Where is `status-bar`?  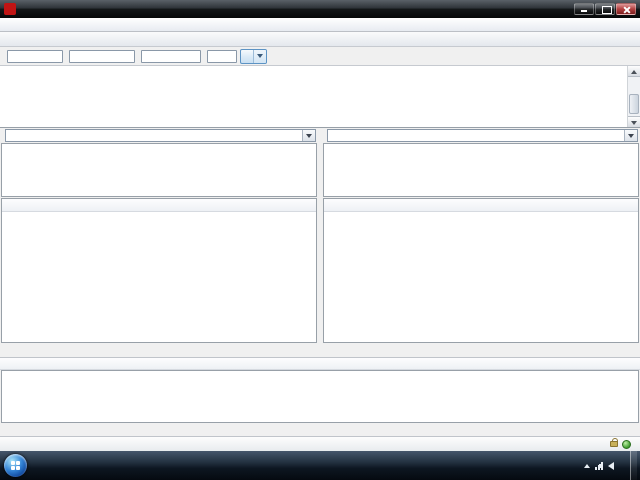 status-bar is located at coordinates (320, 443).